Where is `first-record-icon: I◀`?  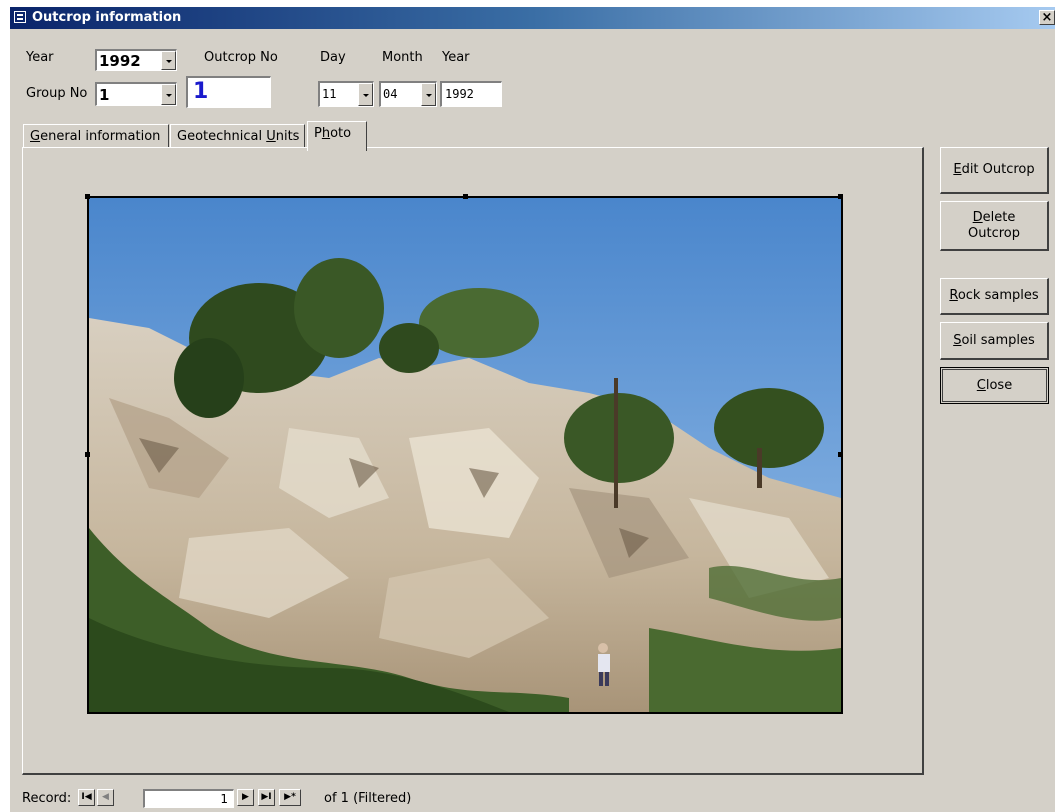
first-record-icon: I◀ is located at coordinates (86, 797).